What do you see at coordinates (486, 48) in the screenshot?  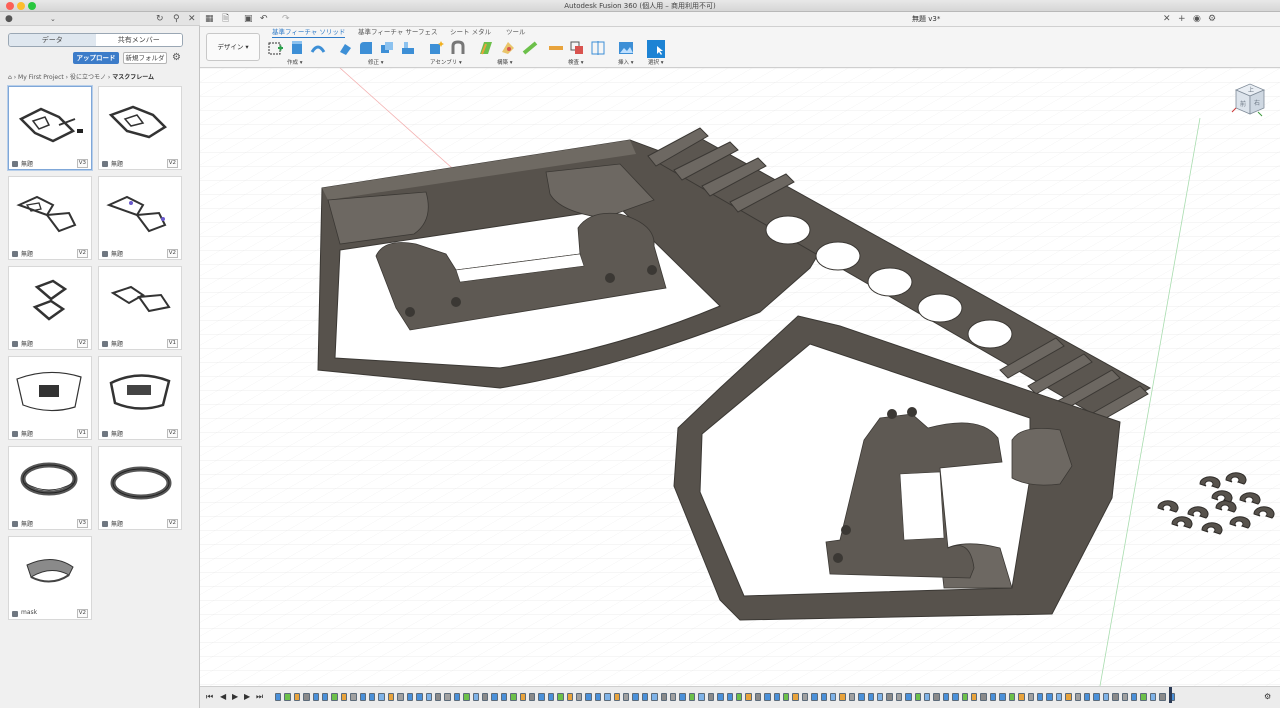 I see `offset-plane-icon` at bounding box center [486, 48].